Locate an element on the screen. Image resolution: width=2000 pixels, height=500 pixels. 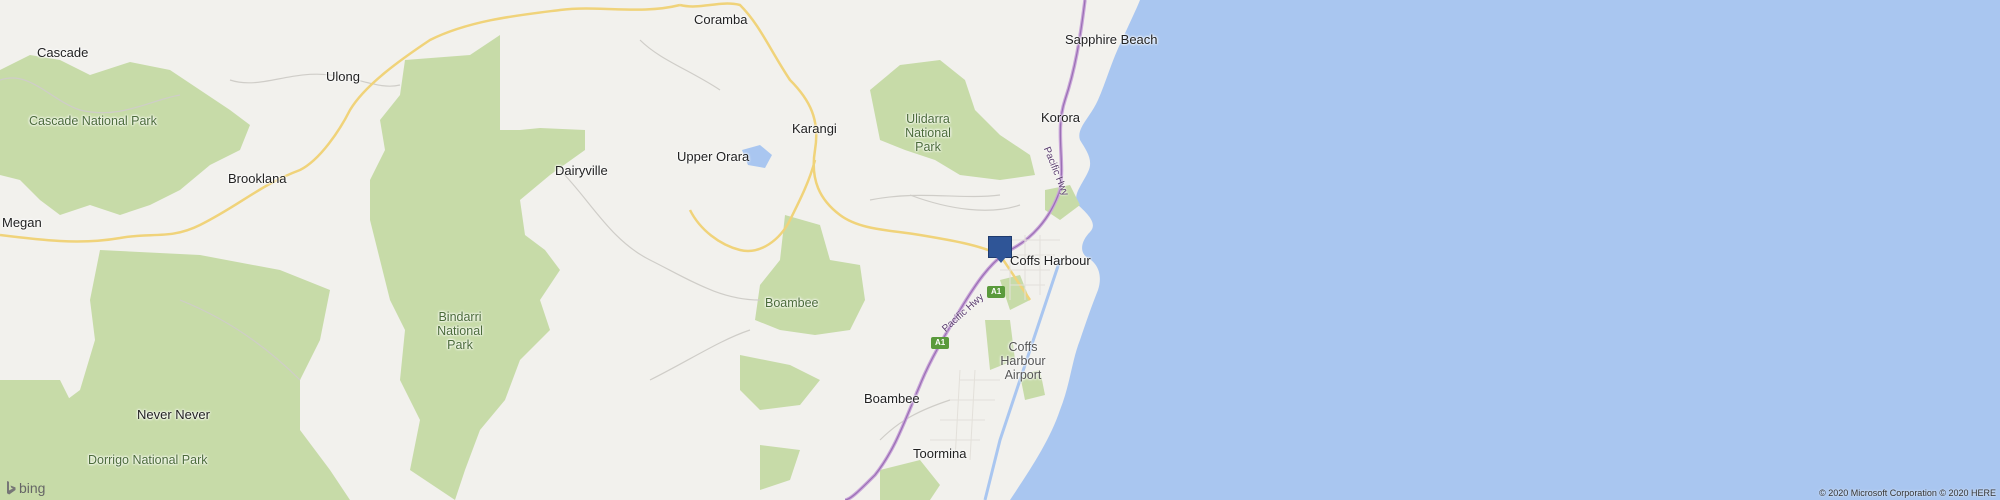
poi-coffs-harbour-airport: Coffs Harbour Airport is located at coordinates (1023, 361).